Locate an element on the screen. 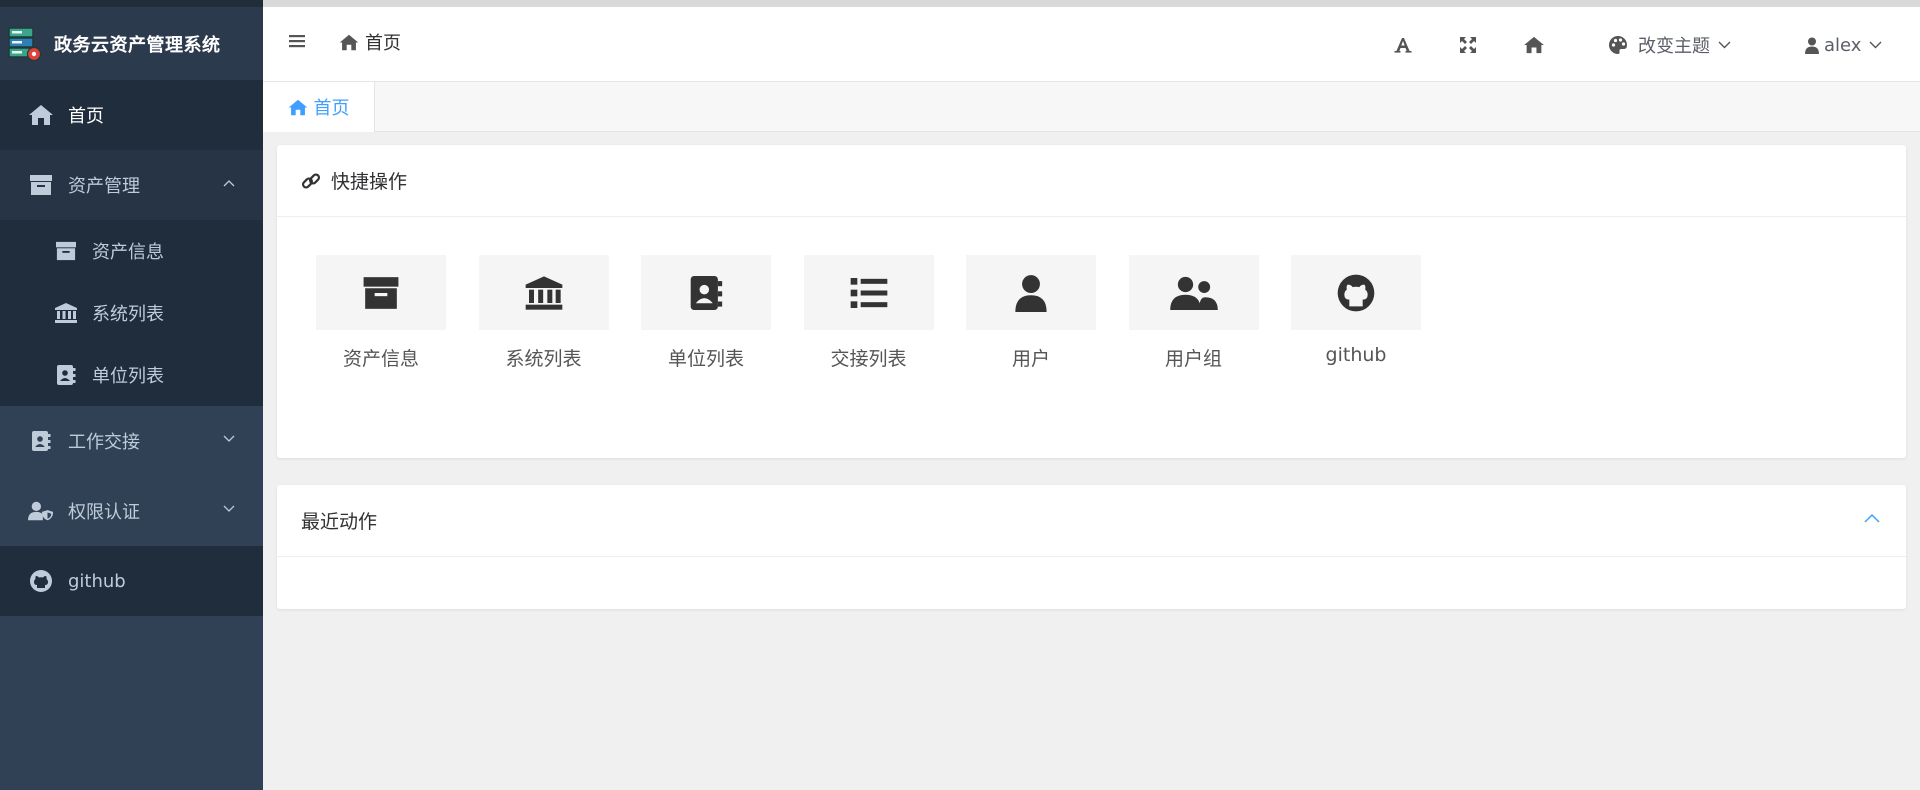 Image resolution: width=1920 pixels, height=790 pixels. brand: 政务云资产管理系统 is located at coordinates (131, 40).